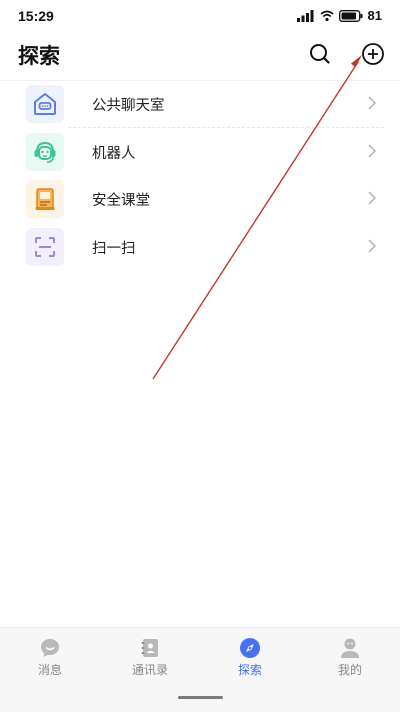 The image size is (400, 712). Describe the element at coordinates (114, 248) in the screenshot. I see `list-item-label: 扫一扫` at that location.